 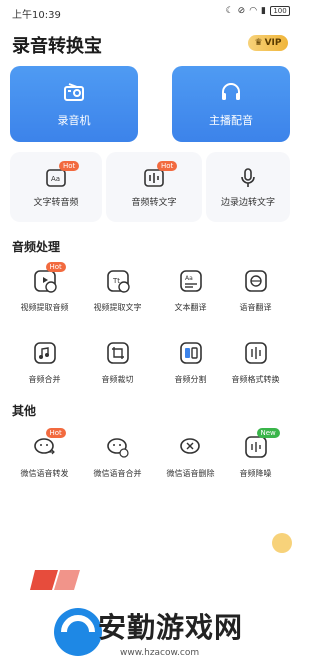 What do you see at coordinates (229, 11) in the screenshot?
I see `moon-icon: ☾` at bounding box center [229, 11].